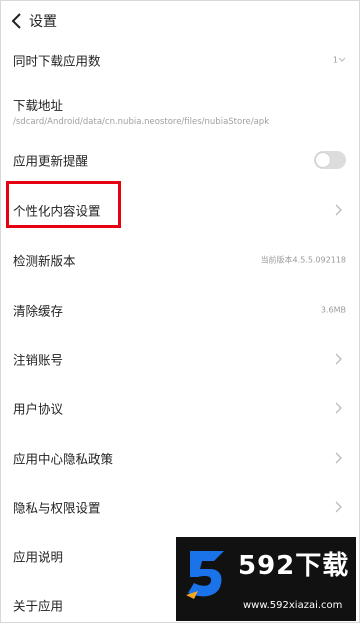 Image resolution: width=360 pixels, height=630 pixels. Describe the element at coordinates (51, 161) in the screenshot. I see `row-label: 应用更新提醒` at that location.